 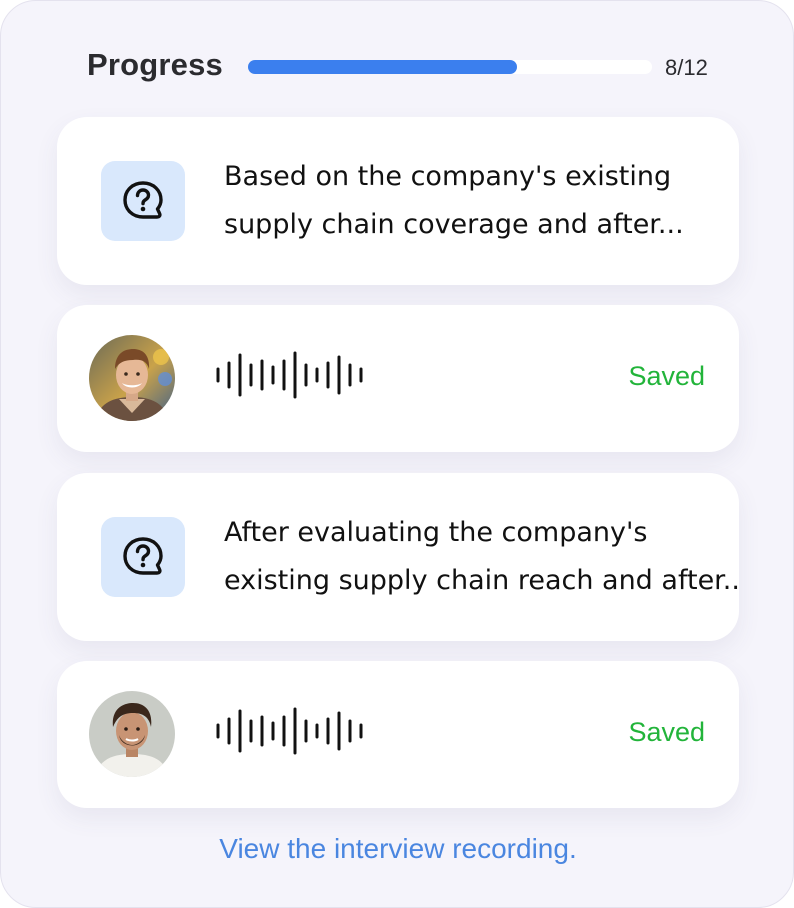 I want to click on view-recording-link: View the interview recording., so click(x=397, y=849).